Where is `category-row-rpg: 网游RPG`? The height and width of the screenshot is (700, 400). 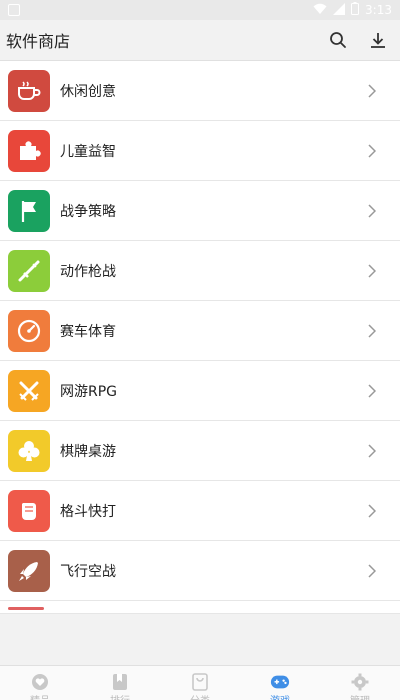
category-row-rpg: 网游RPG is located at coordinates (200, 391).